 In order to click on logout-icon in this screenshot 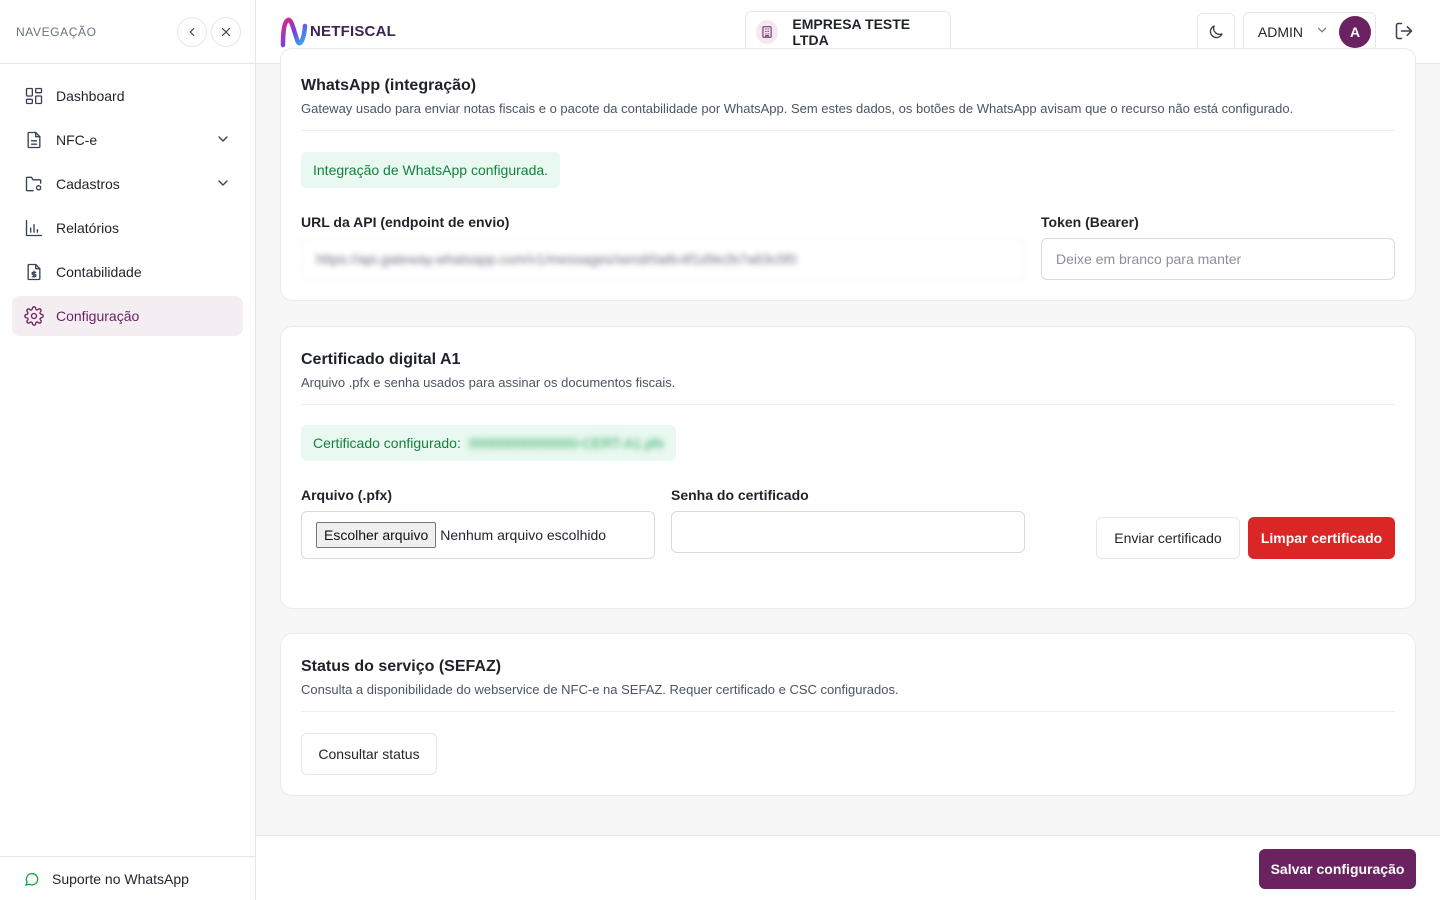, I will do `click(1404, 31)`.